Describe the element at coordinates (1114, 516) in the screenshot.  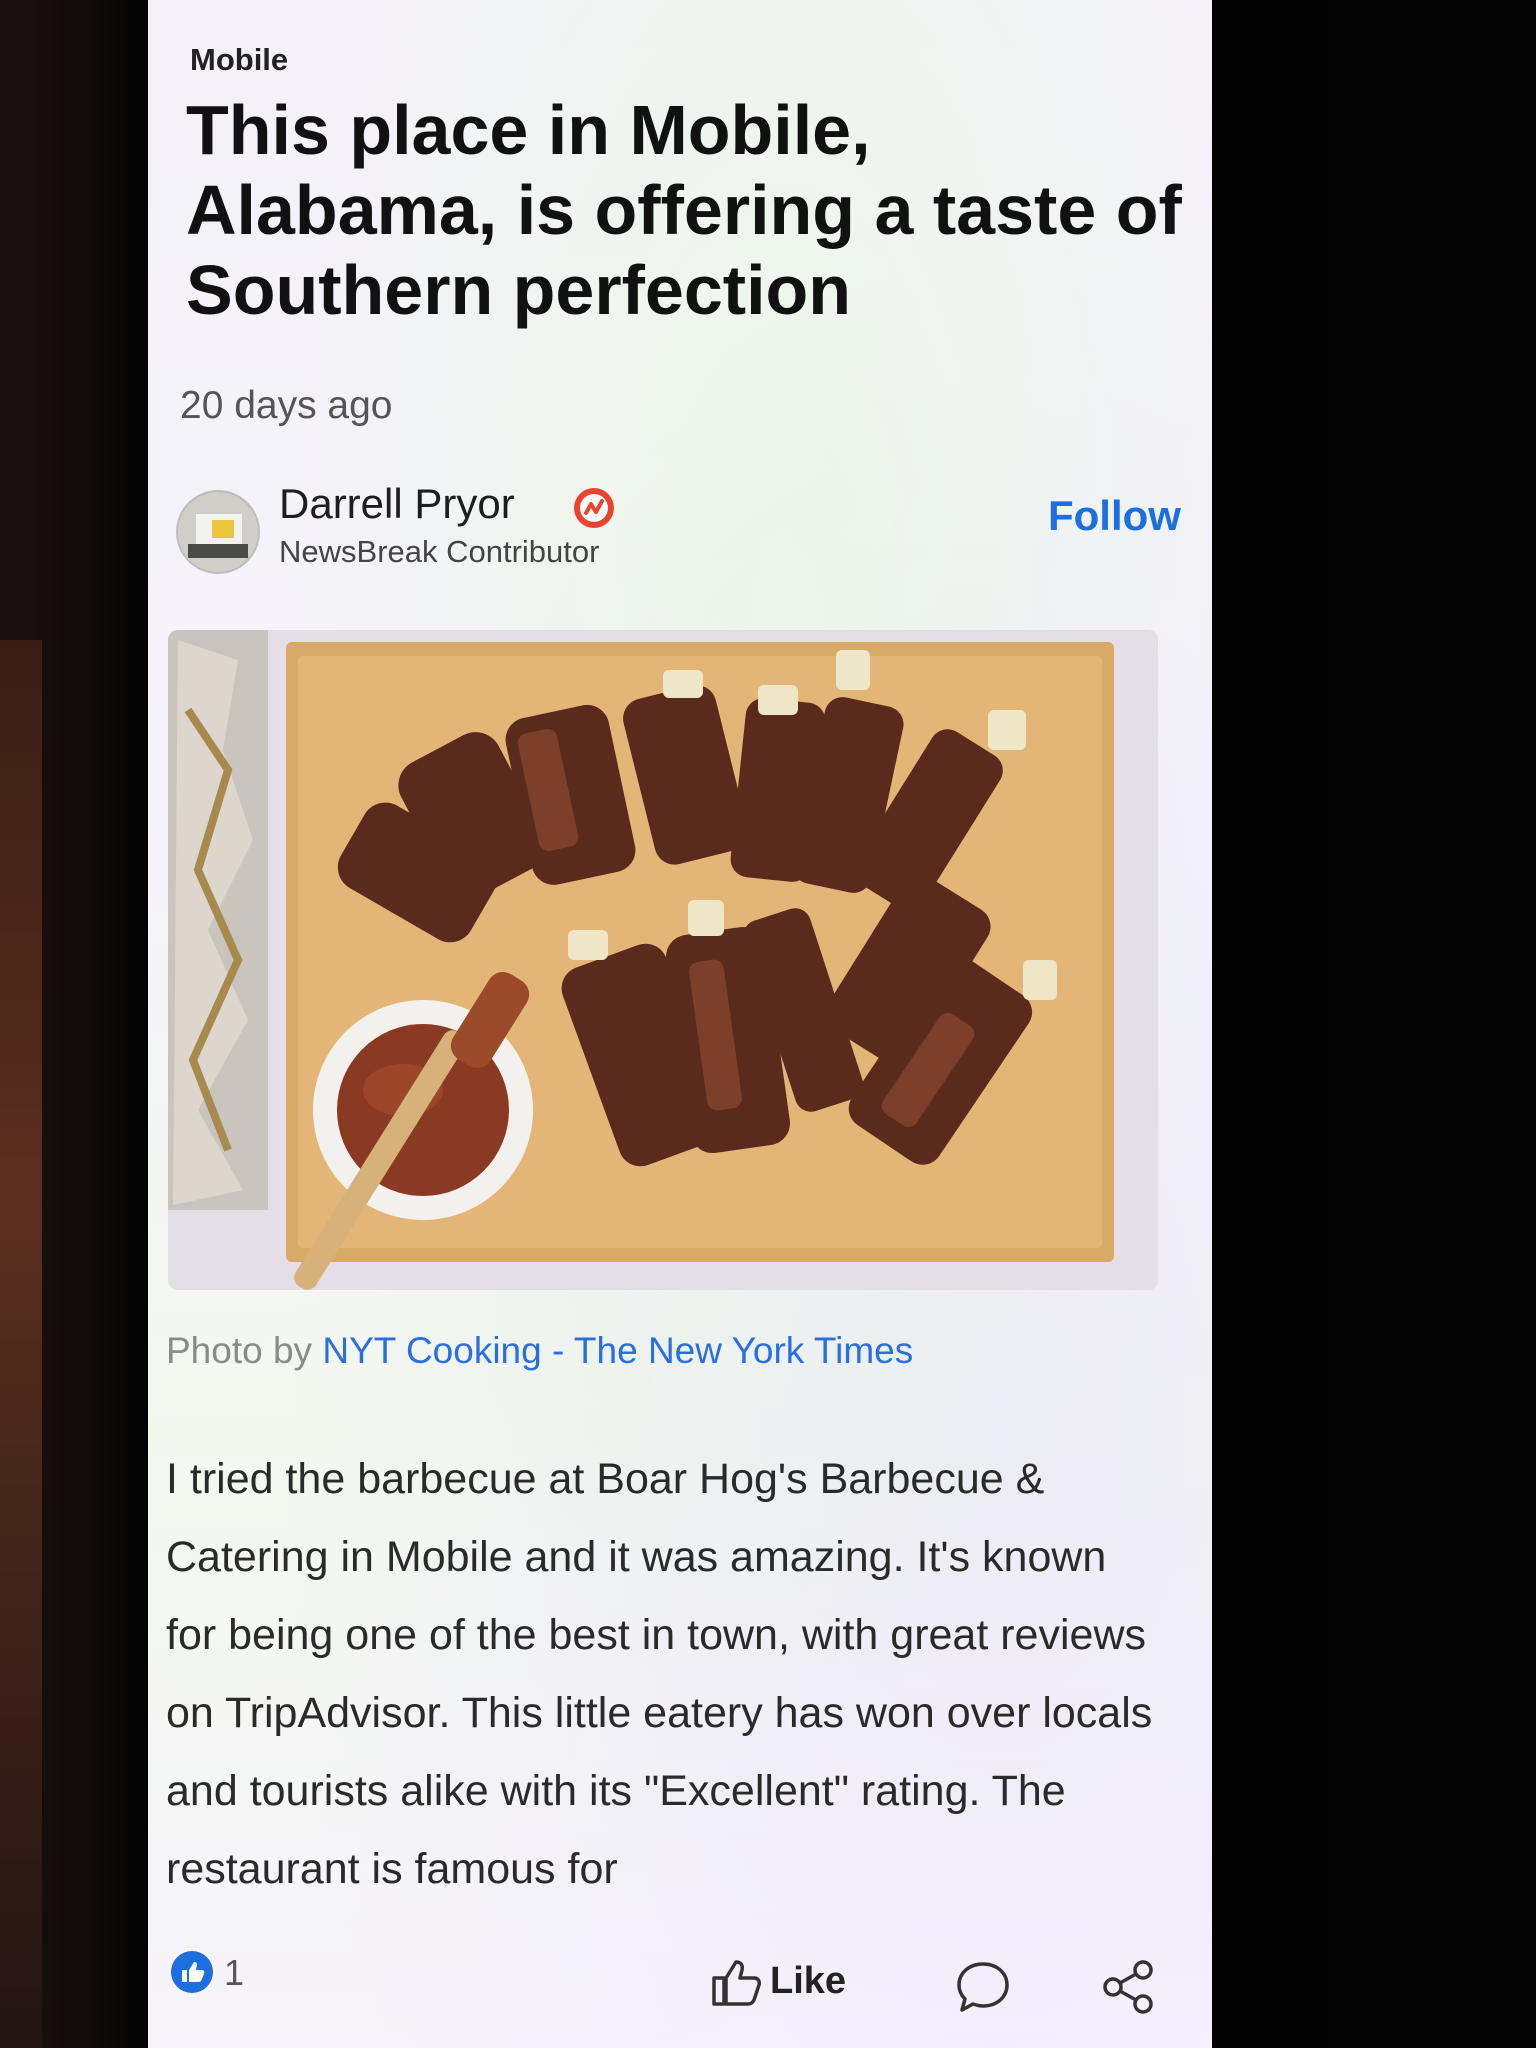
I see `follow-button: Follow` at that location.